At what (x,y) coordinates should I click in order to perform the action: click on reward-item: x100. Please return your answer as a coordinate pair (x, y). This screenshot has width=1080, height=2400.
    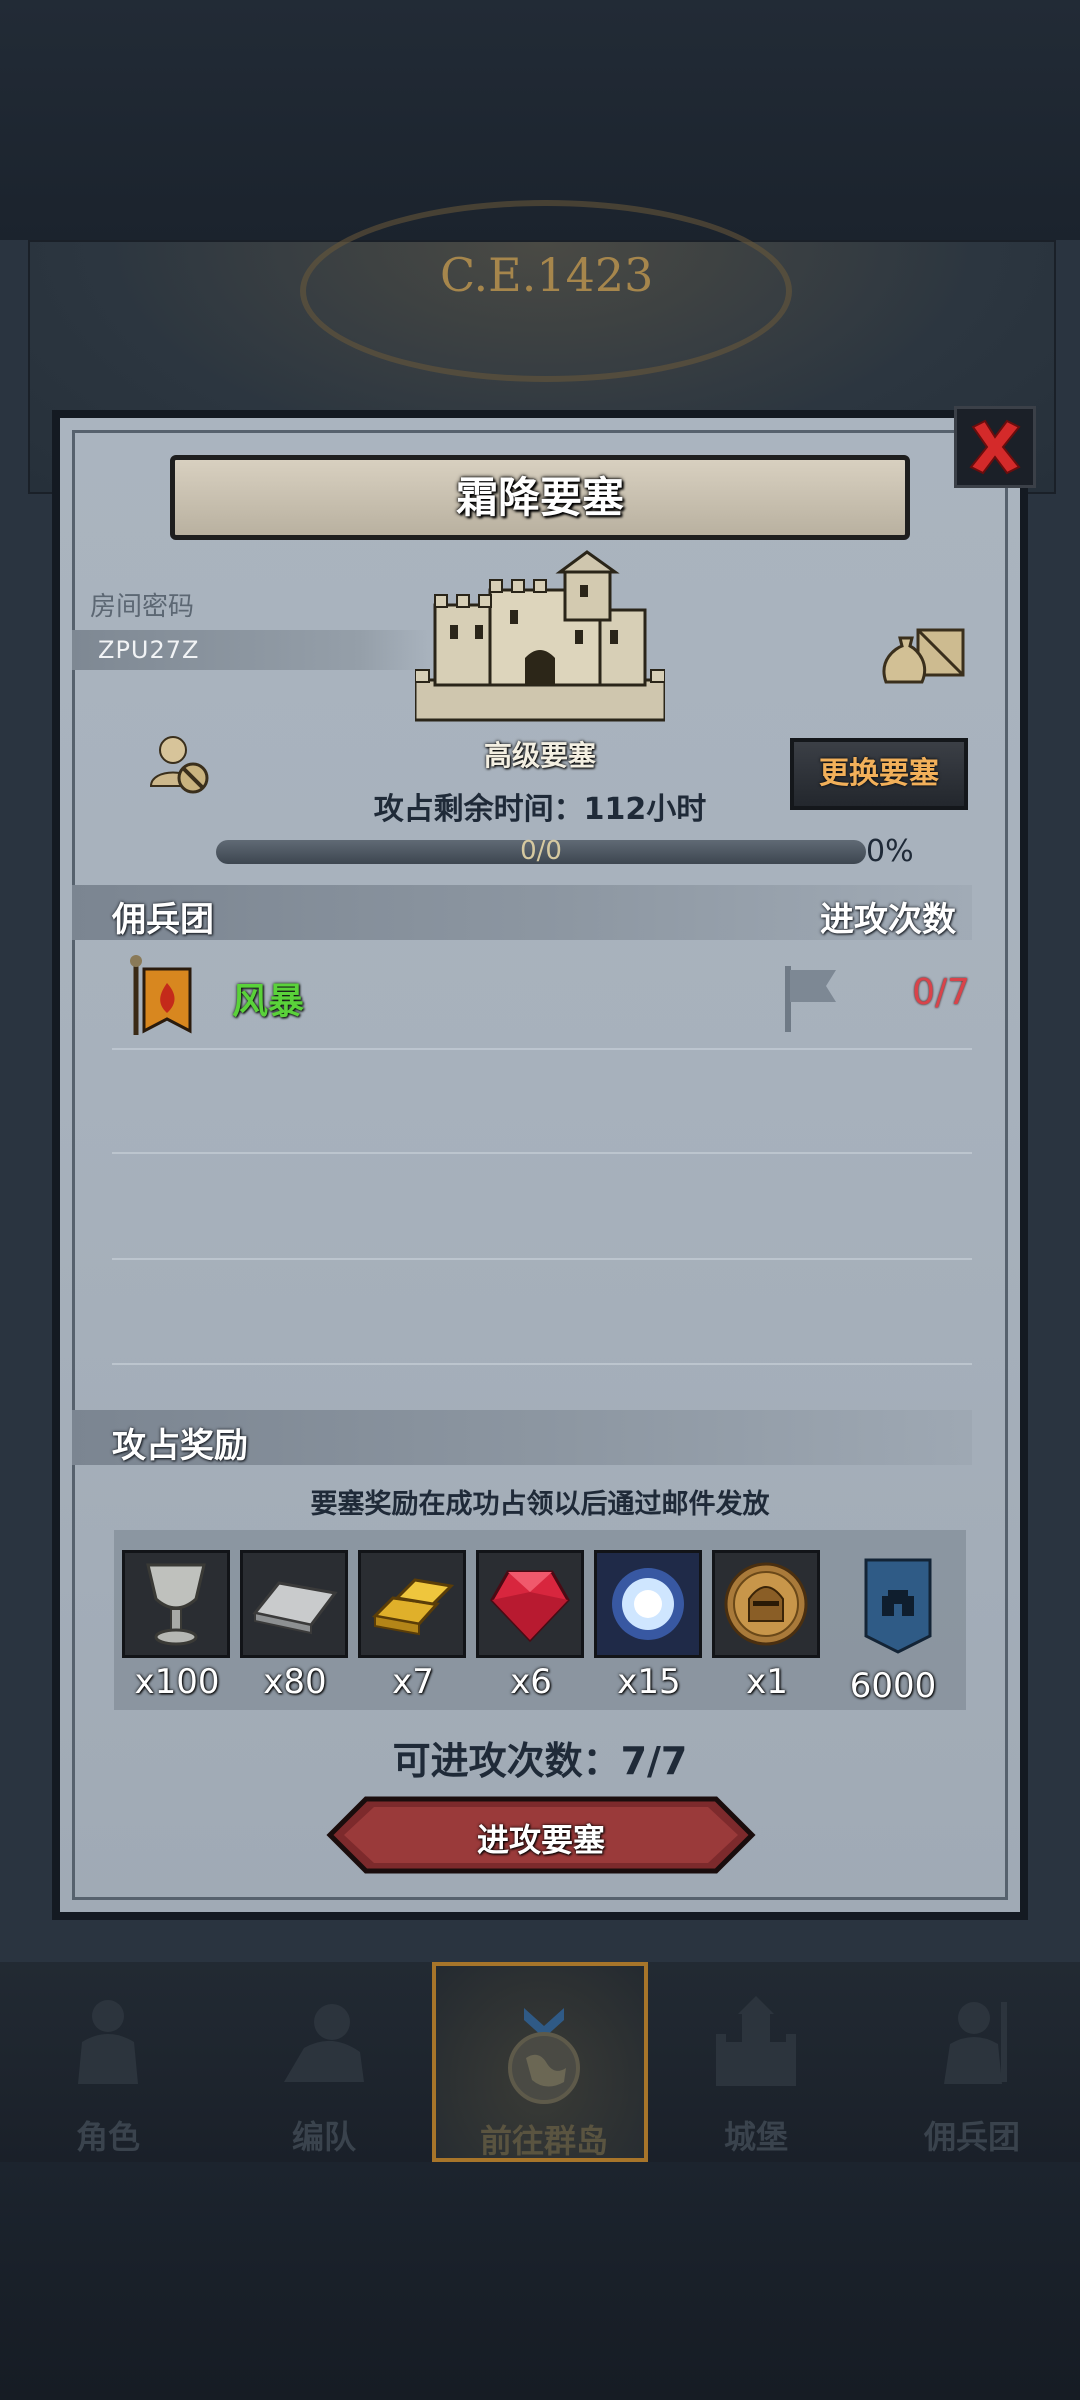
    Looking at the image, I should click on (177, 1626).